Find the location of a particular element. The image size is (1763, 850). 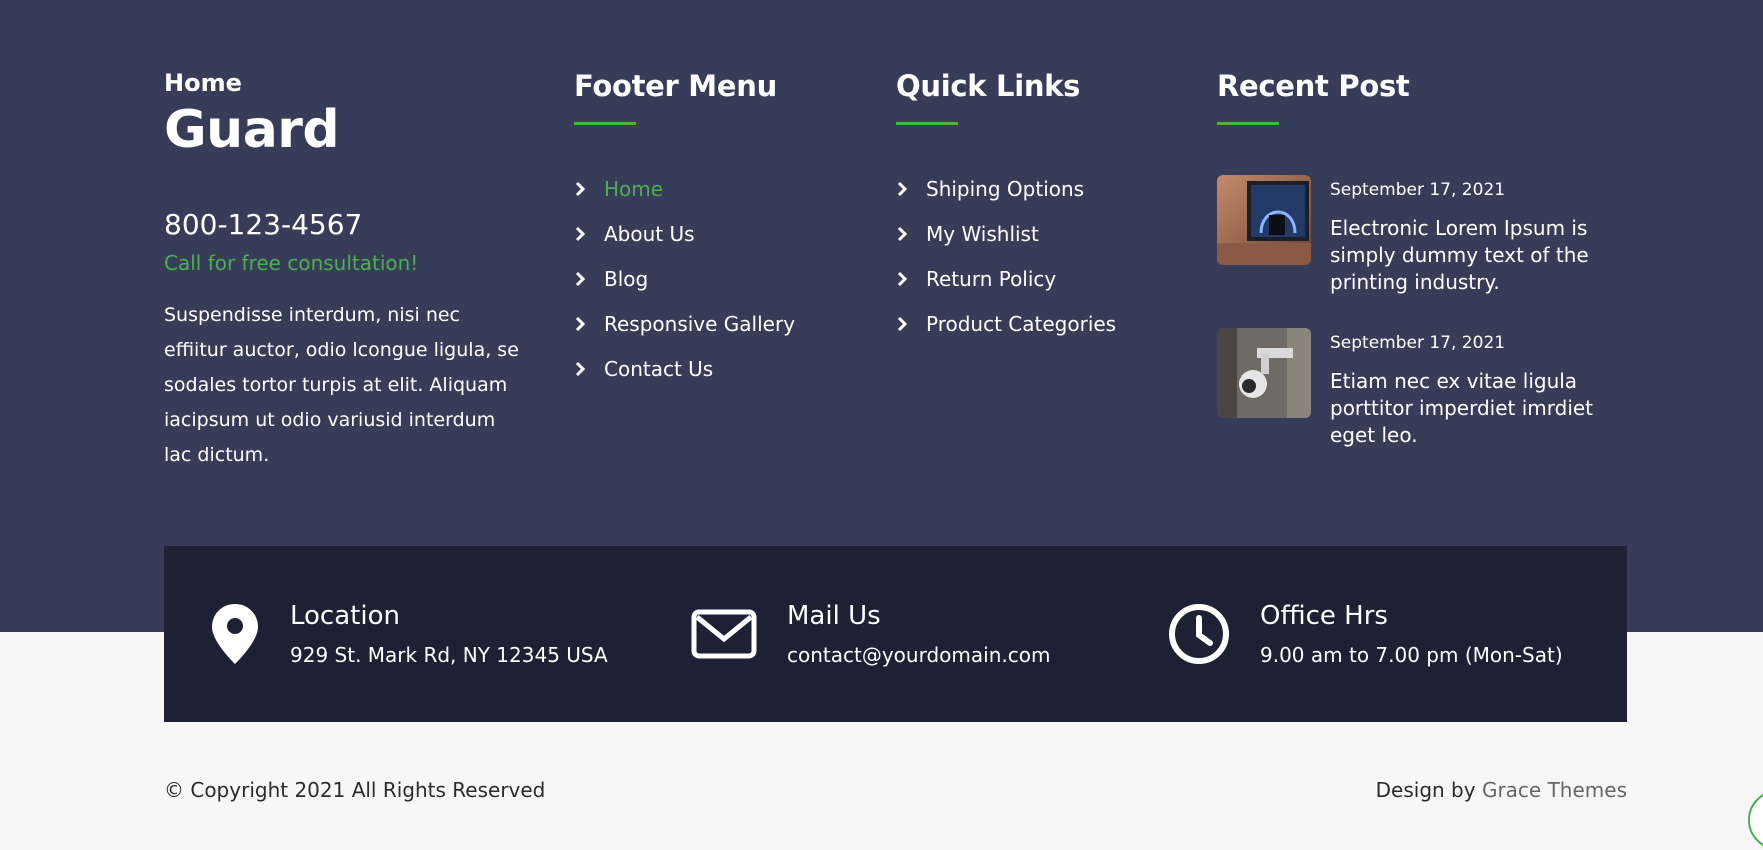

contact-location-value: 929 St. Mark Rd, NY 12345 USA is located at coordinates (449, 654).